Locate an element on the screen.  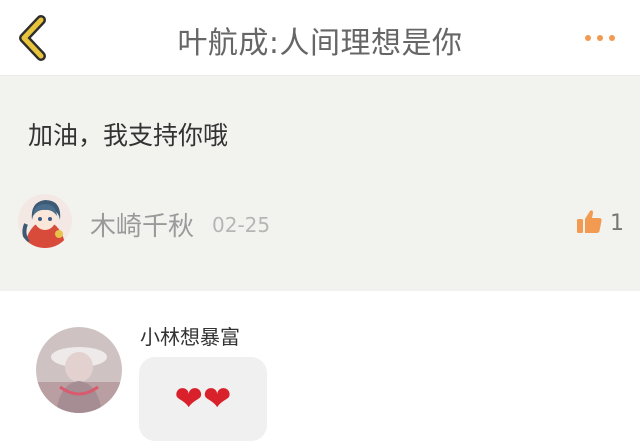
like-button is located at coordinates (589, 222).